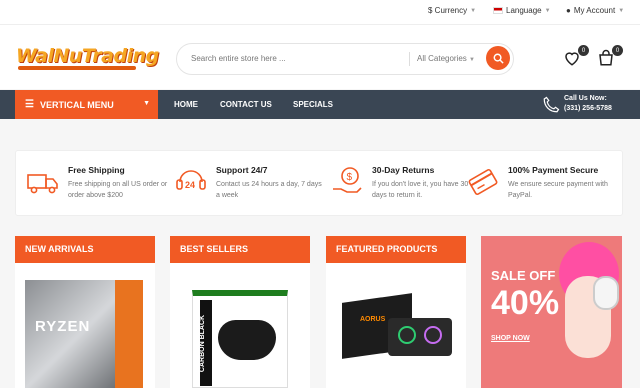 This screenshot has height=388, width=640. What do you see at coordinates (553, 170) in the screenshot?
I see `feature-title: 100% Payment Secure` at bounding box center [553, 170].